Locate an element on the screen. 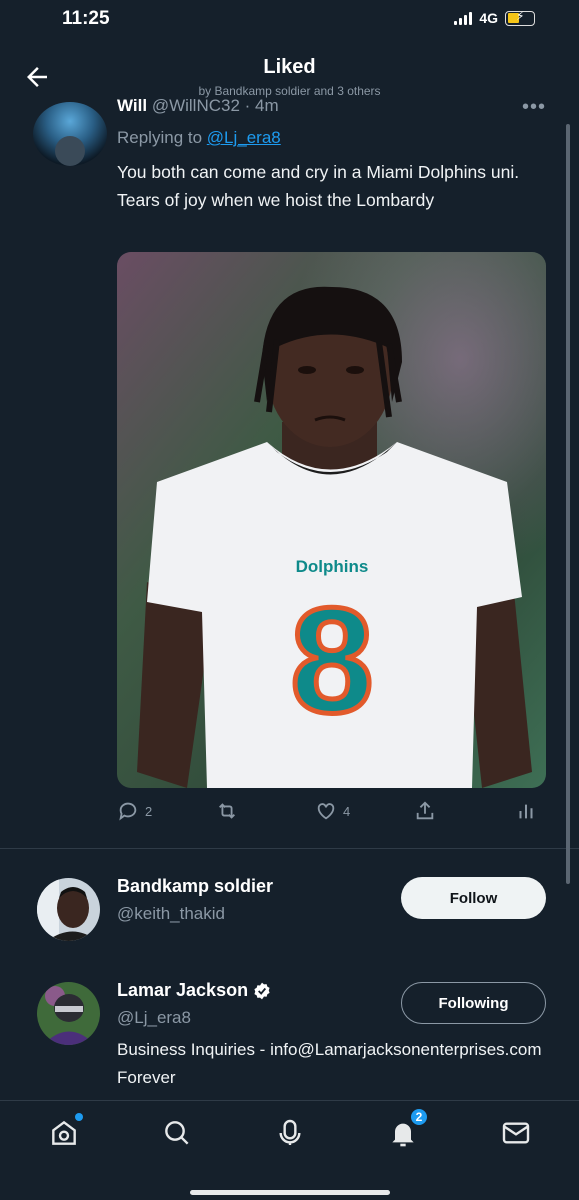 This screenshot has width=579, height=1200. tweet-actions: 2 4 is located at coordinates (332, 812).